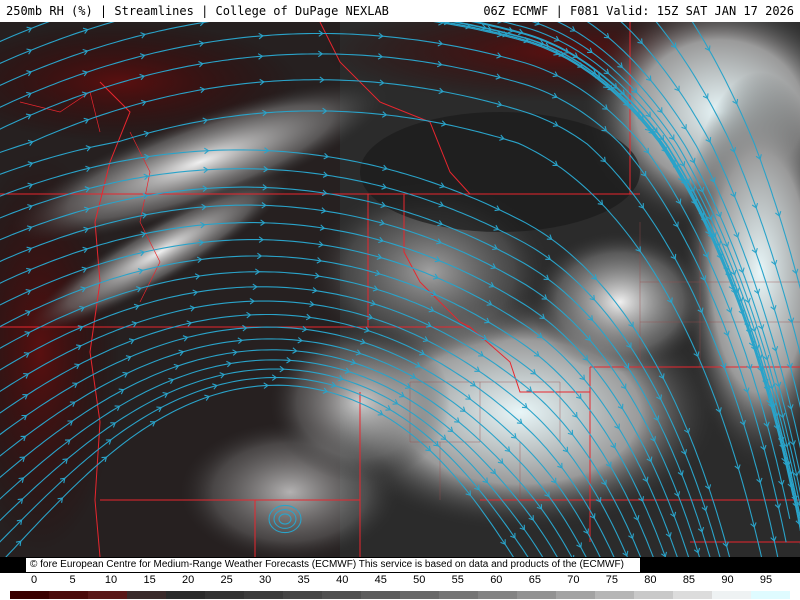  Describe the element at coordinates (111, 580) in the screenshot. I see `scale-tick-label: 10` at that location.